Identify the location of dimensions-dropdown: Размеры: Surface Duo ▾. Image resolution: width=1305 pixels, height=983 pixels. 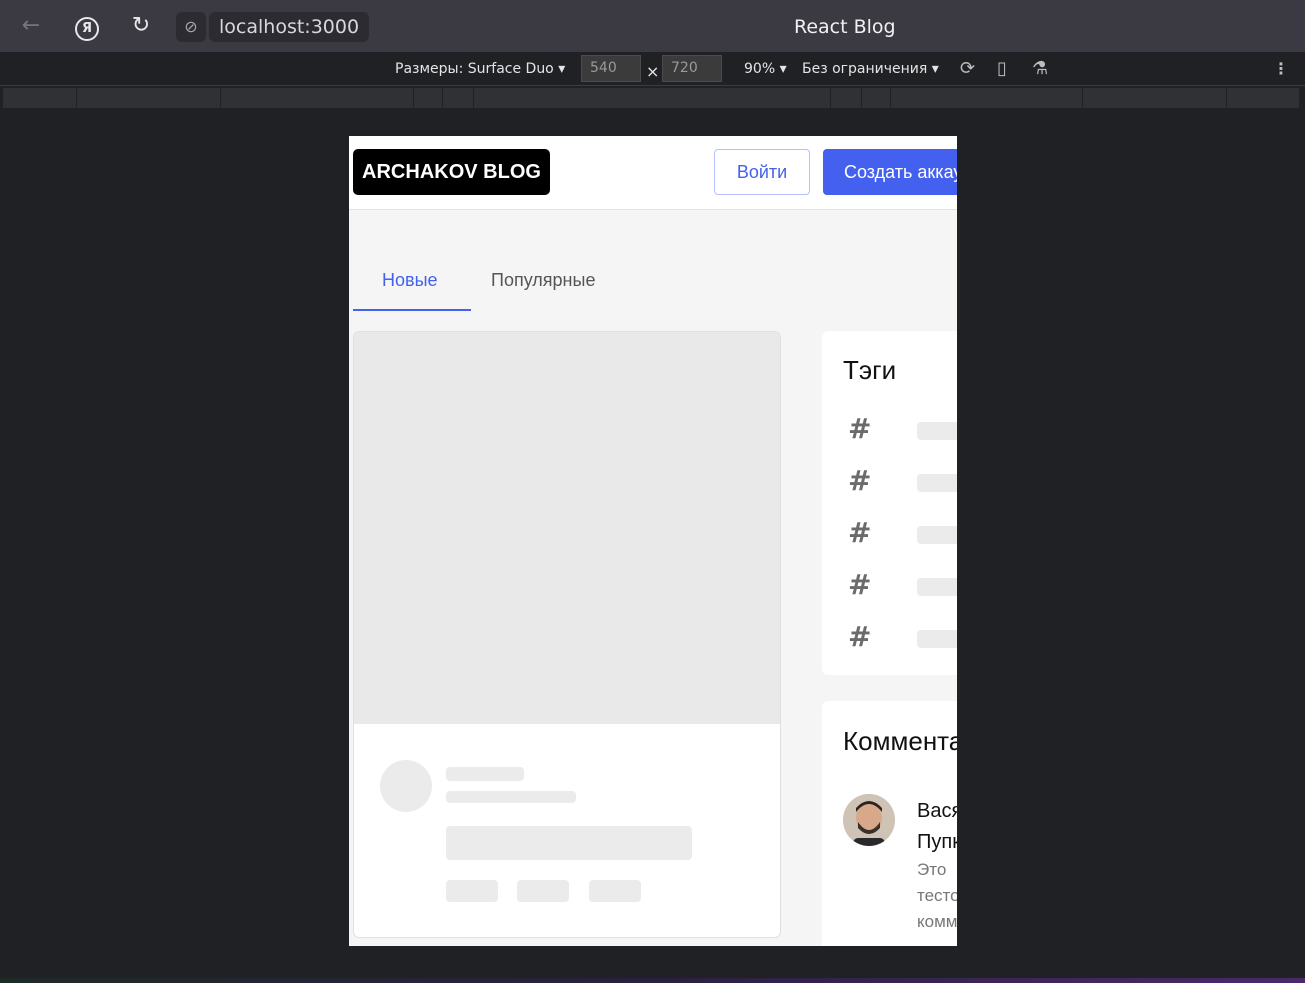
(480, 69).